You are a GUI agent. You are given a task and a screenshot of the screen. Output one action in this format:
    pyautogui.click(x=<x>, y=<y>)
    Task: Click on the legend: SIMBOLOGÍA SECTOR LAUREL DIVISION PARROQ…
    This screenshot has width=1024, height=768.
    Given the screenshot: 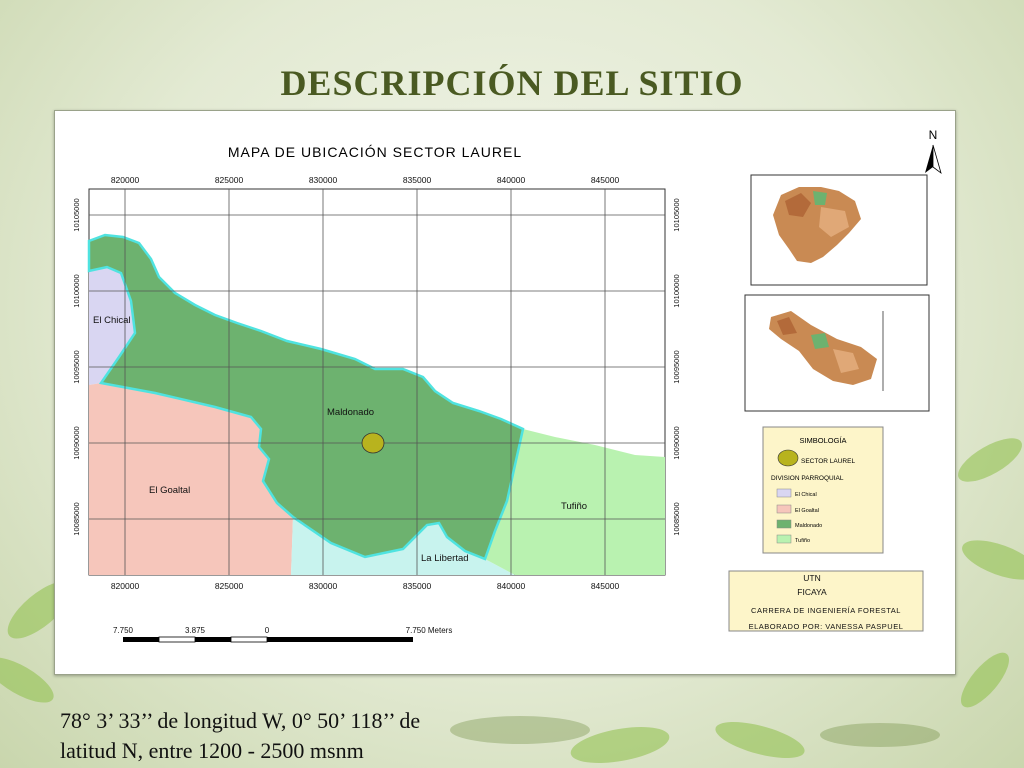 What is the action you would take?
    pyautogui.click(x=823, y=490)
    